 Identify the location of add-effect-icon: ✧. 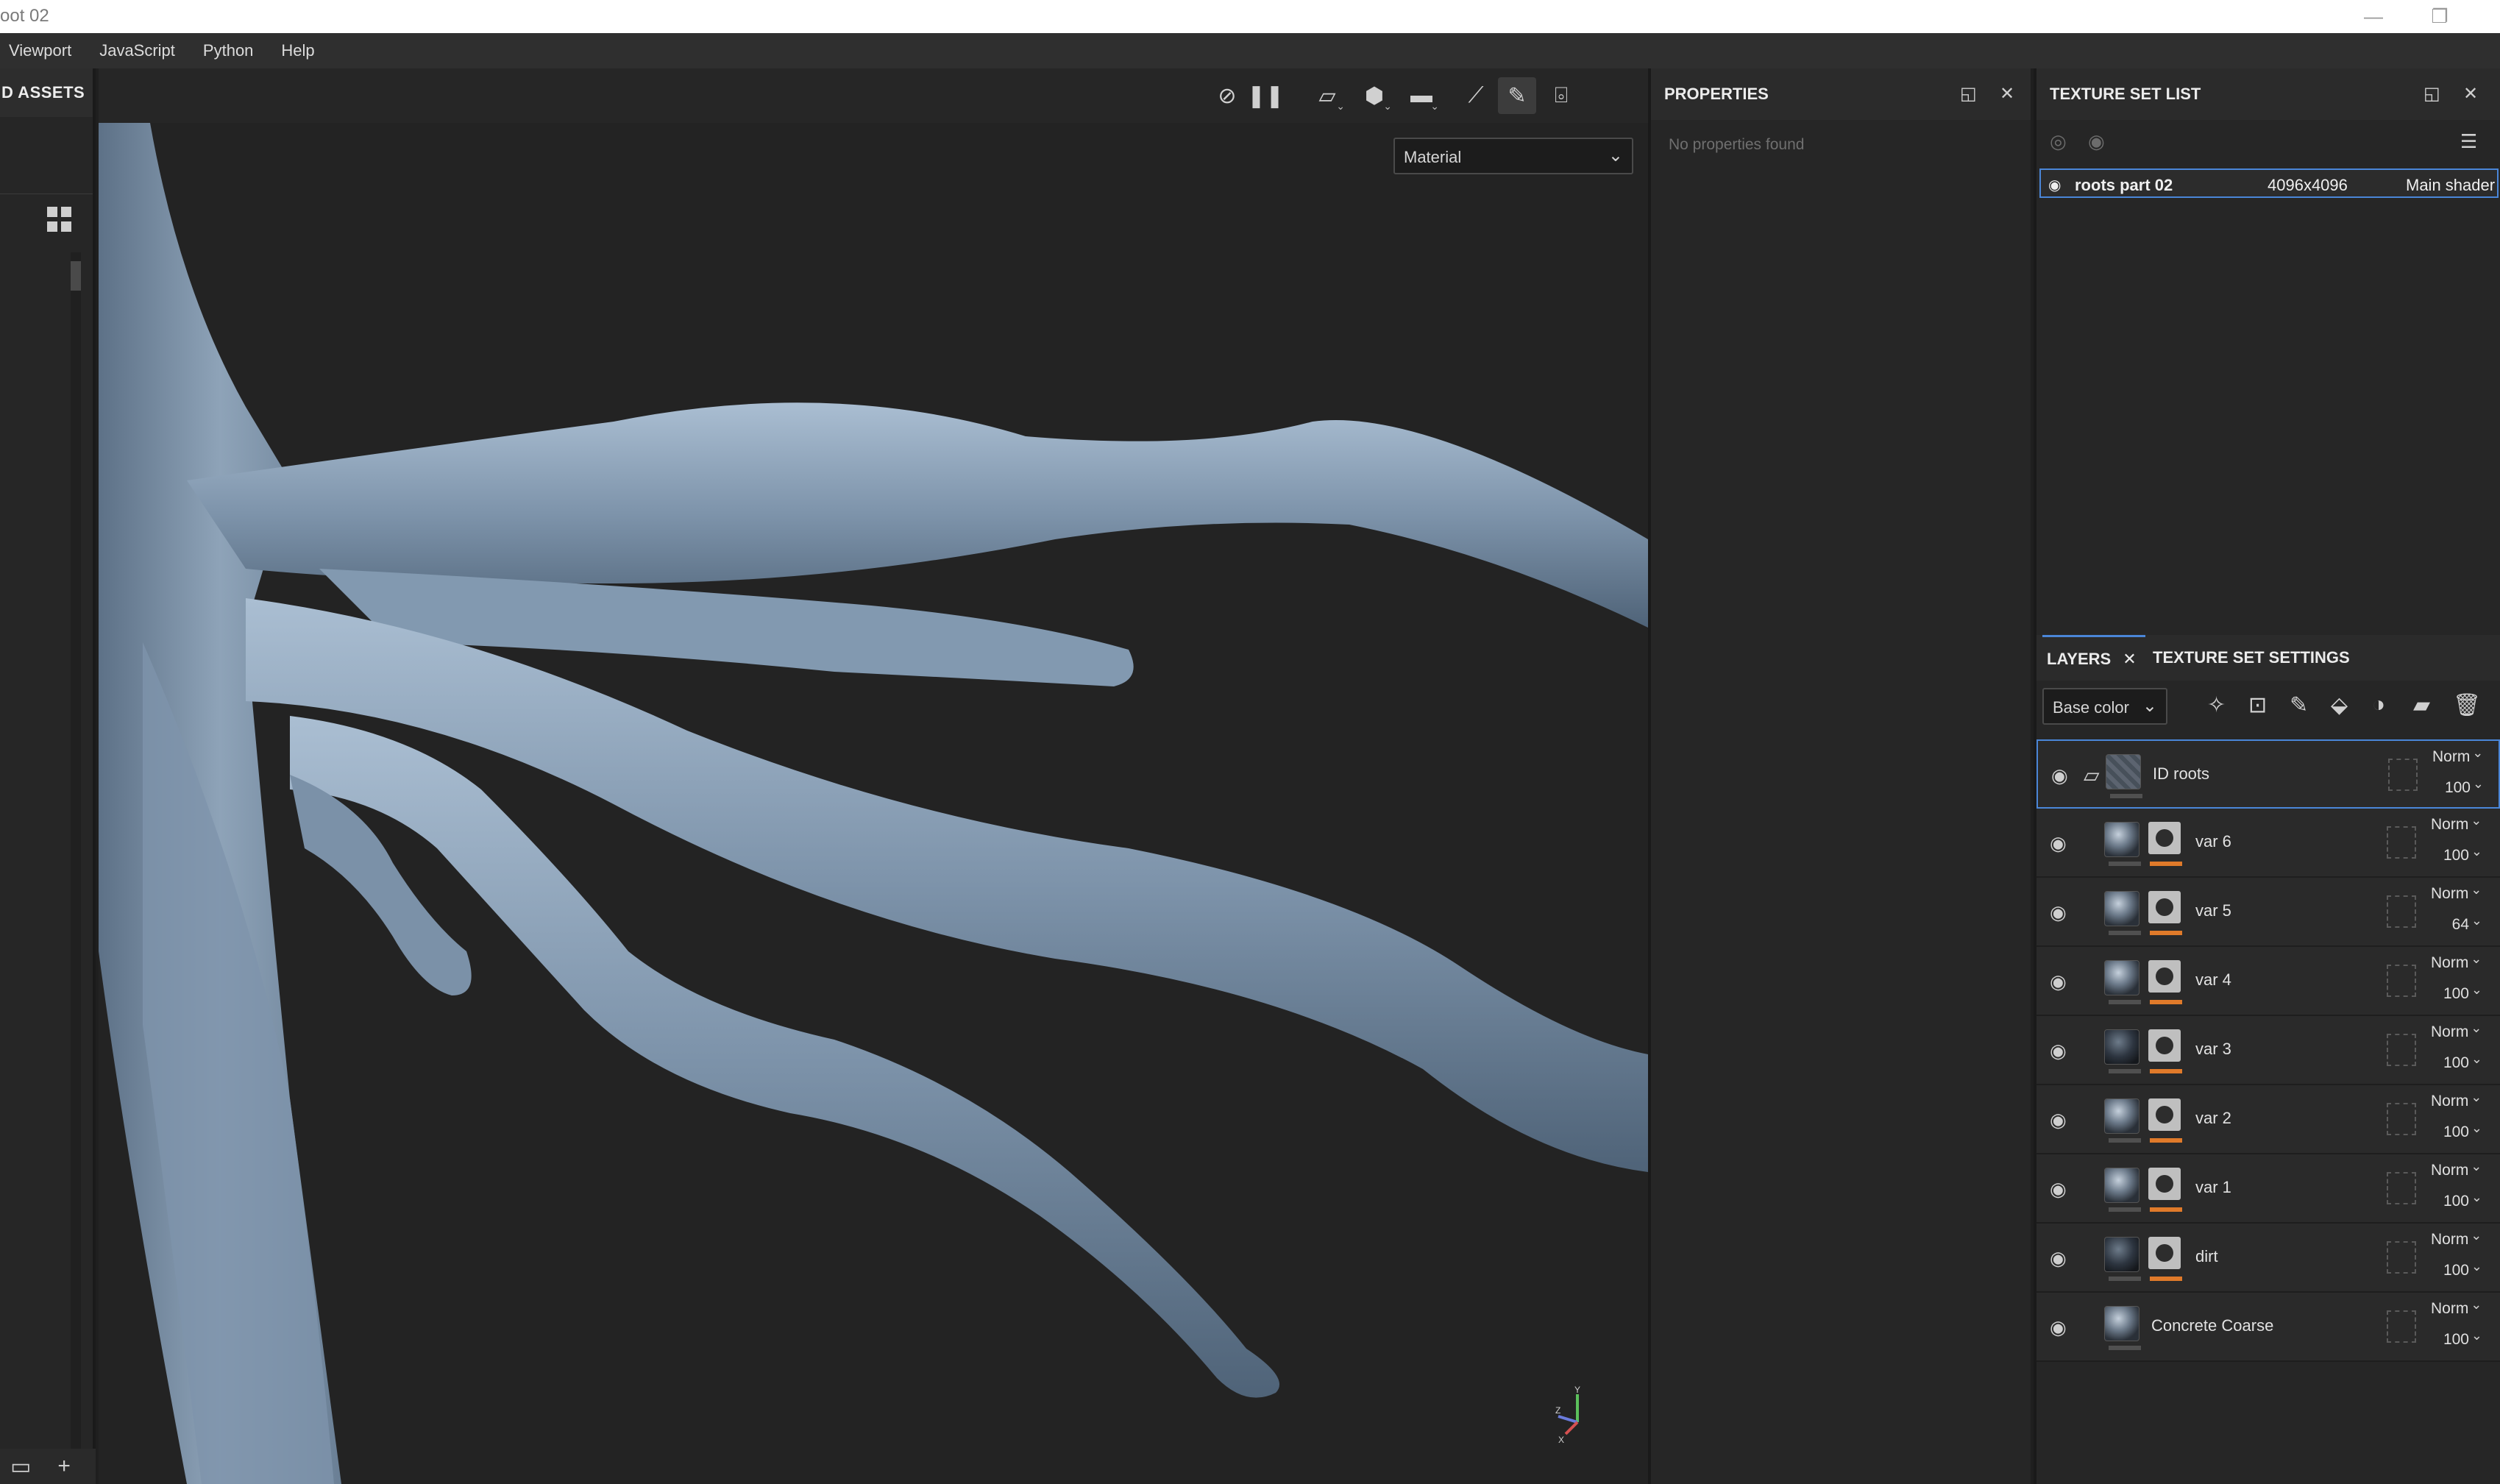
(2216, 705).